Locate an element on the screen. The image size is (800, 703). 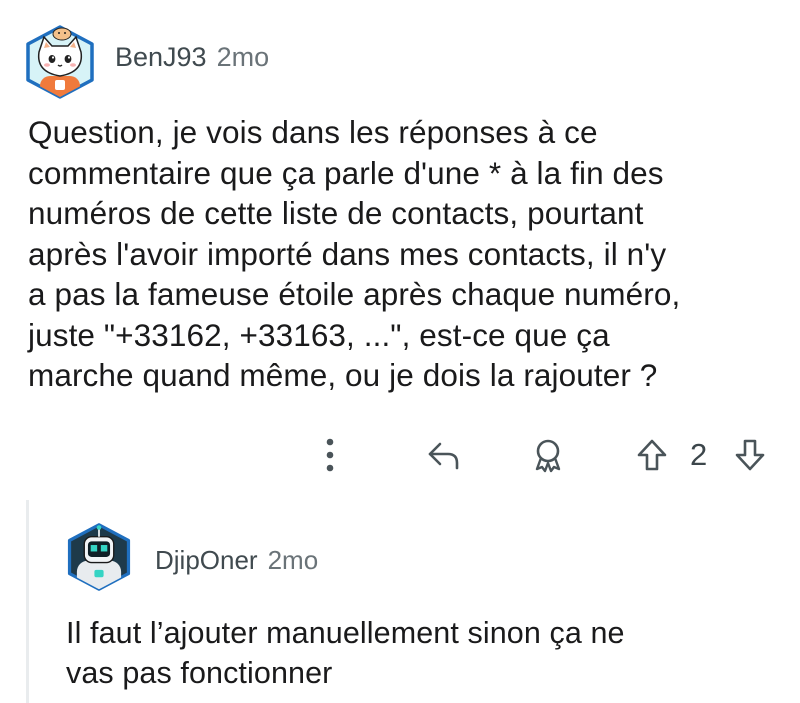
comment-line: Question, je vois dans les réponses à ce is located at coordinates (313, 132).